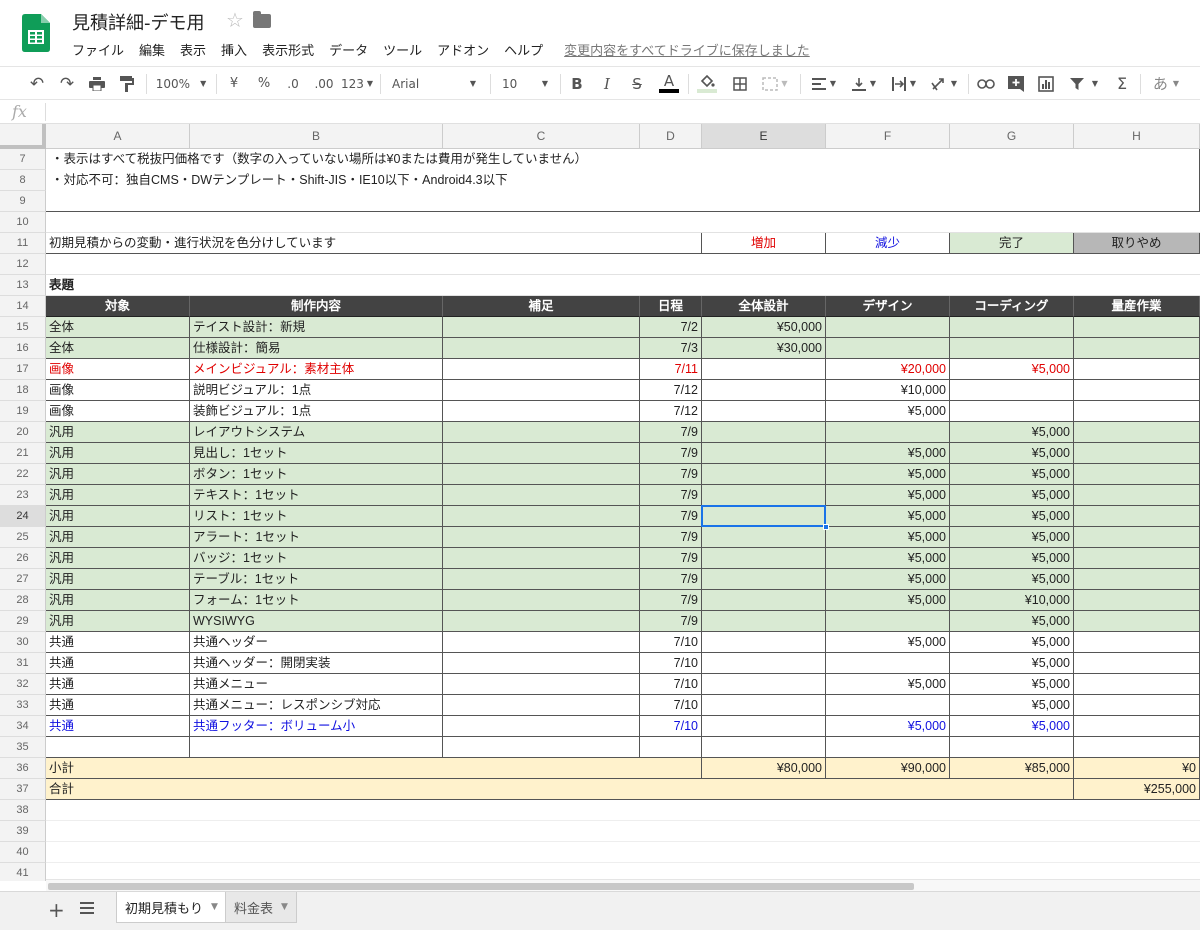 Image resolution: width=1200 pixels, height=930 pixels. I want to click on table-cell-b: バッジ：1セット, so click(316, 558).